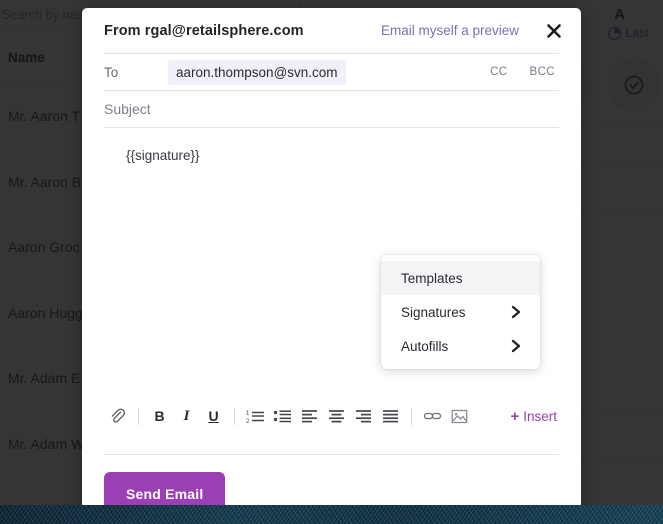  I want to click on editor-toolbar: B I U 1 2 + Insert, so click(331, 416).